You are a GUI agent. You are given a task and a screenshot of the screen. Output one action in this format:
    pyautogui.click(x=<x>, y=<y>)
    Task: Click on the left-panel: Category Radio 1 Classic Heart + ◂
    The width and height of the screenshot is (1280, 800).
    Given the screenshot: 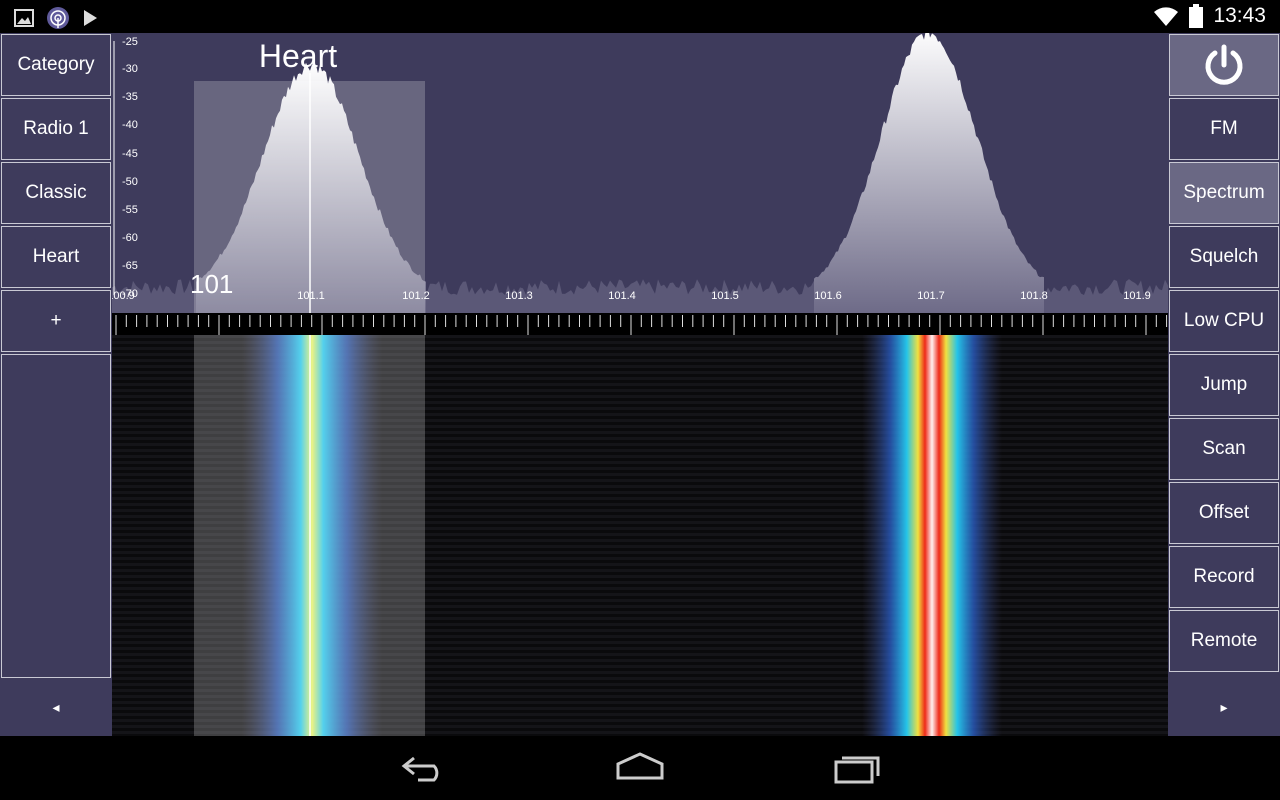 What is the action you would take?
    pyautogui.click(x=56, y=384)
    